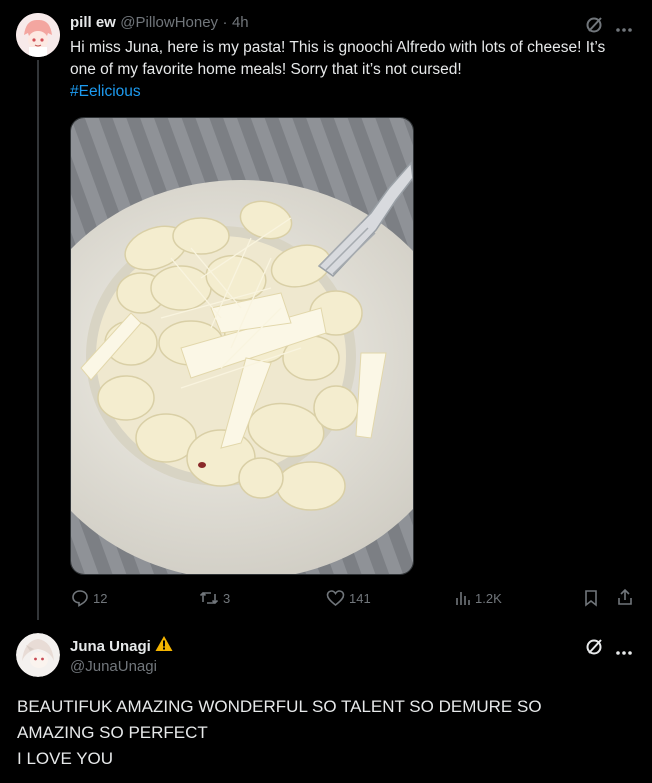  I want to click on reply-count: 12, so click(100, 598).